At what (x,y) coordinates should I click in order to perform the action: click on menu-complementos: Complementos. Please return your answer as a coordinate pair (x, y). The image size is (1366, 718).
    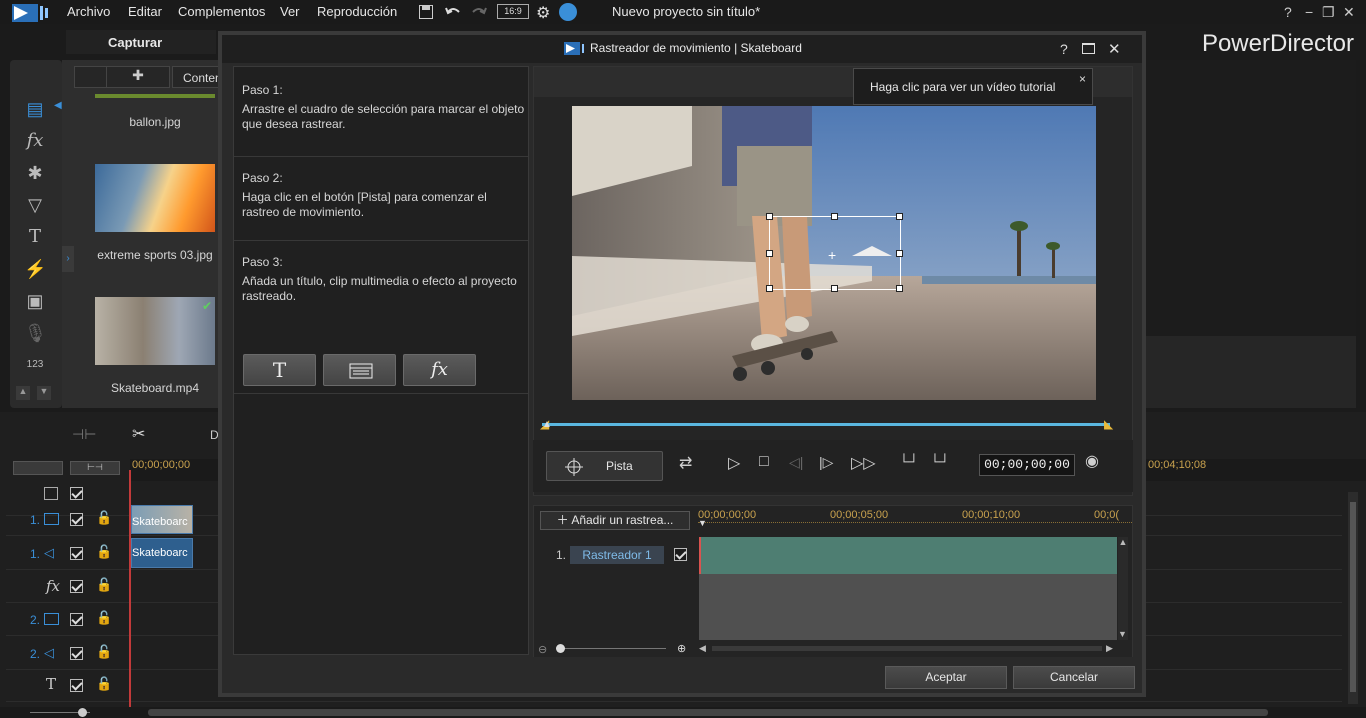
    Looking at the image, I should click on (221, 11).